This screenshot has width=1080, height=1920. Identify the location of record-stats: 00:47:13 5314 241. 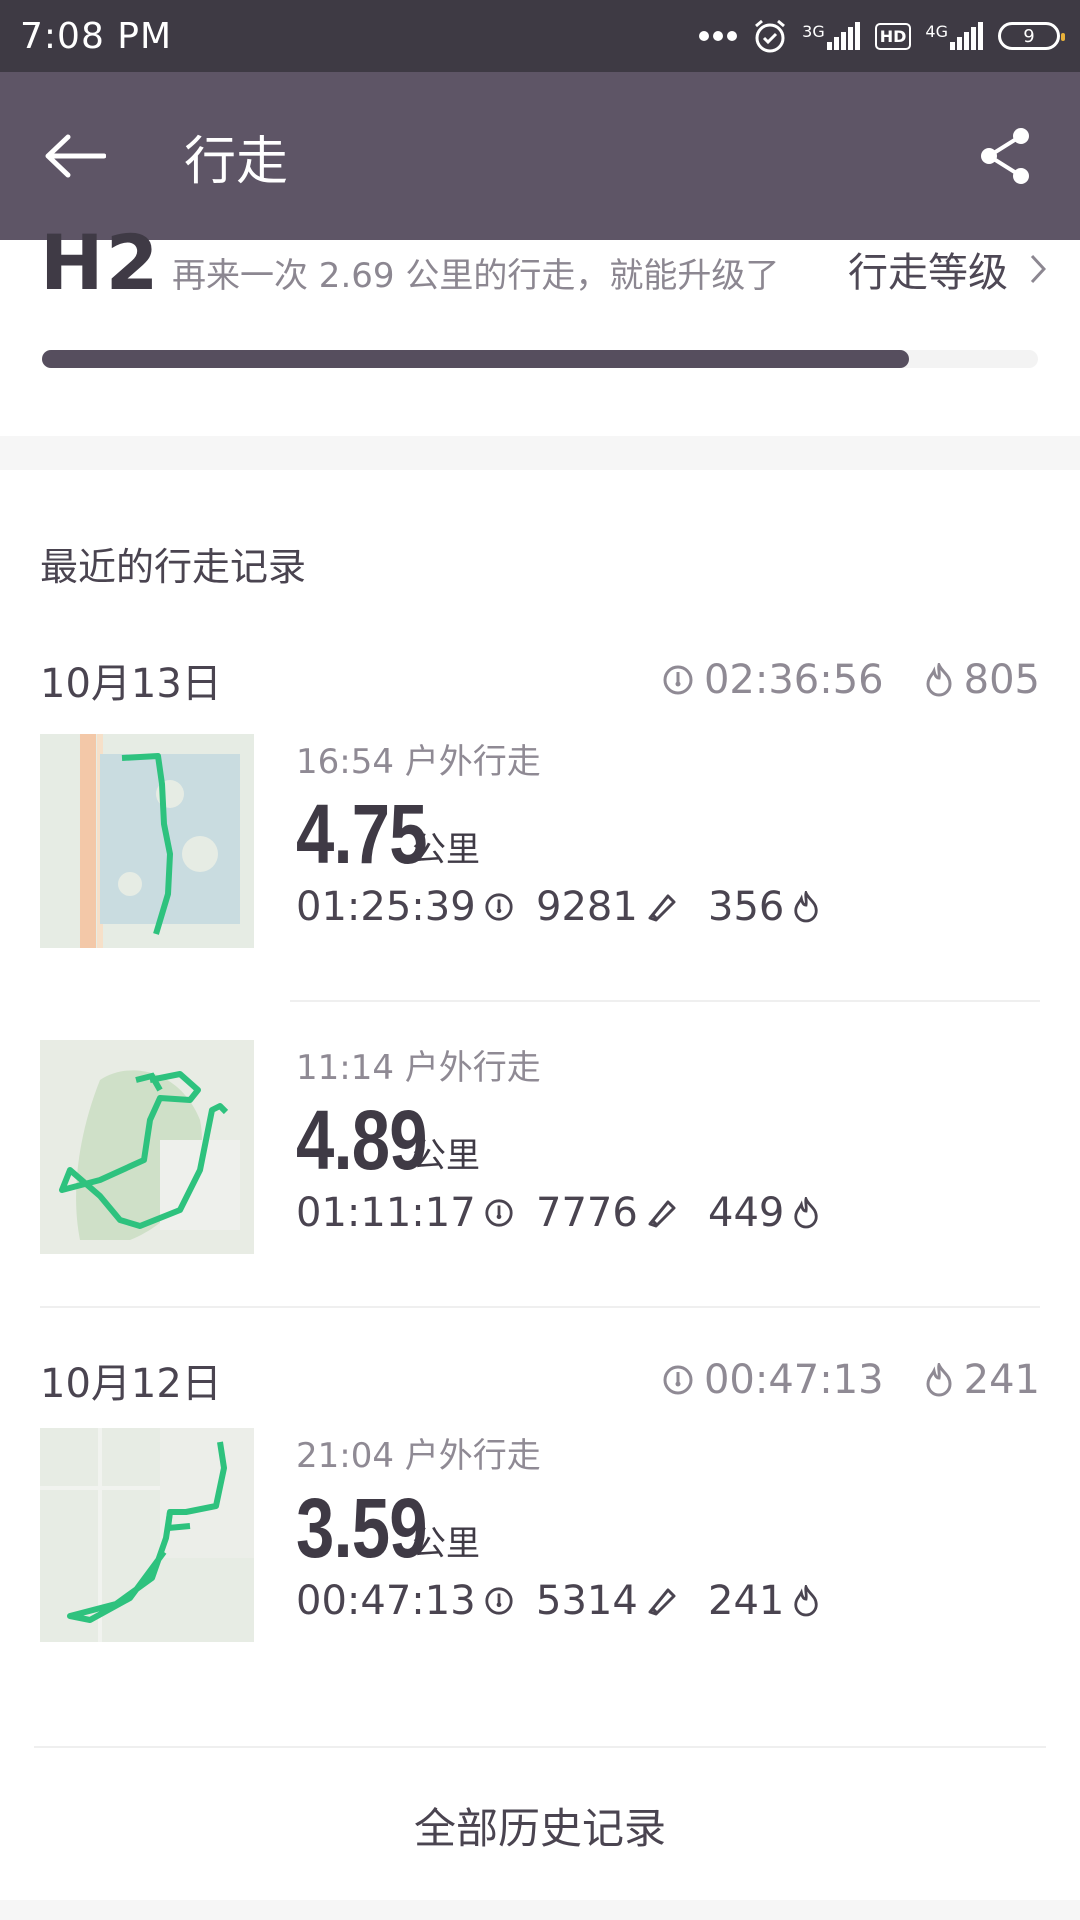
(557, 1601).